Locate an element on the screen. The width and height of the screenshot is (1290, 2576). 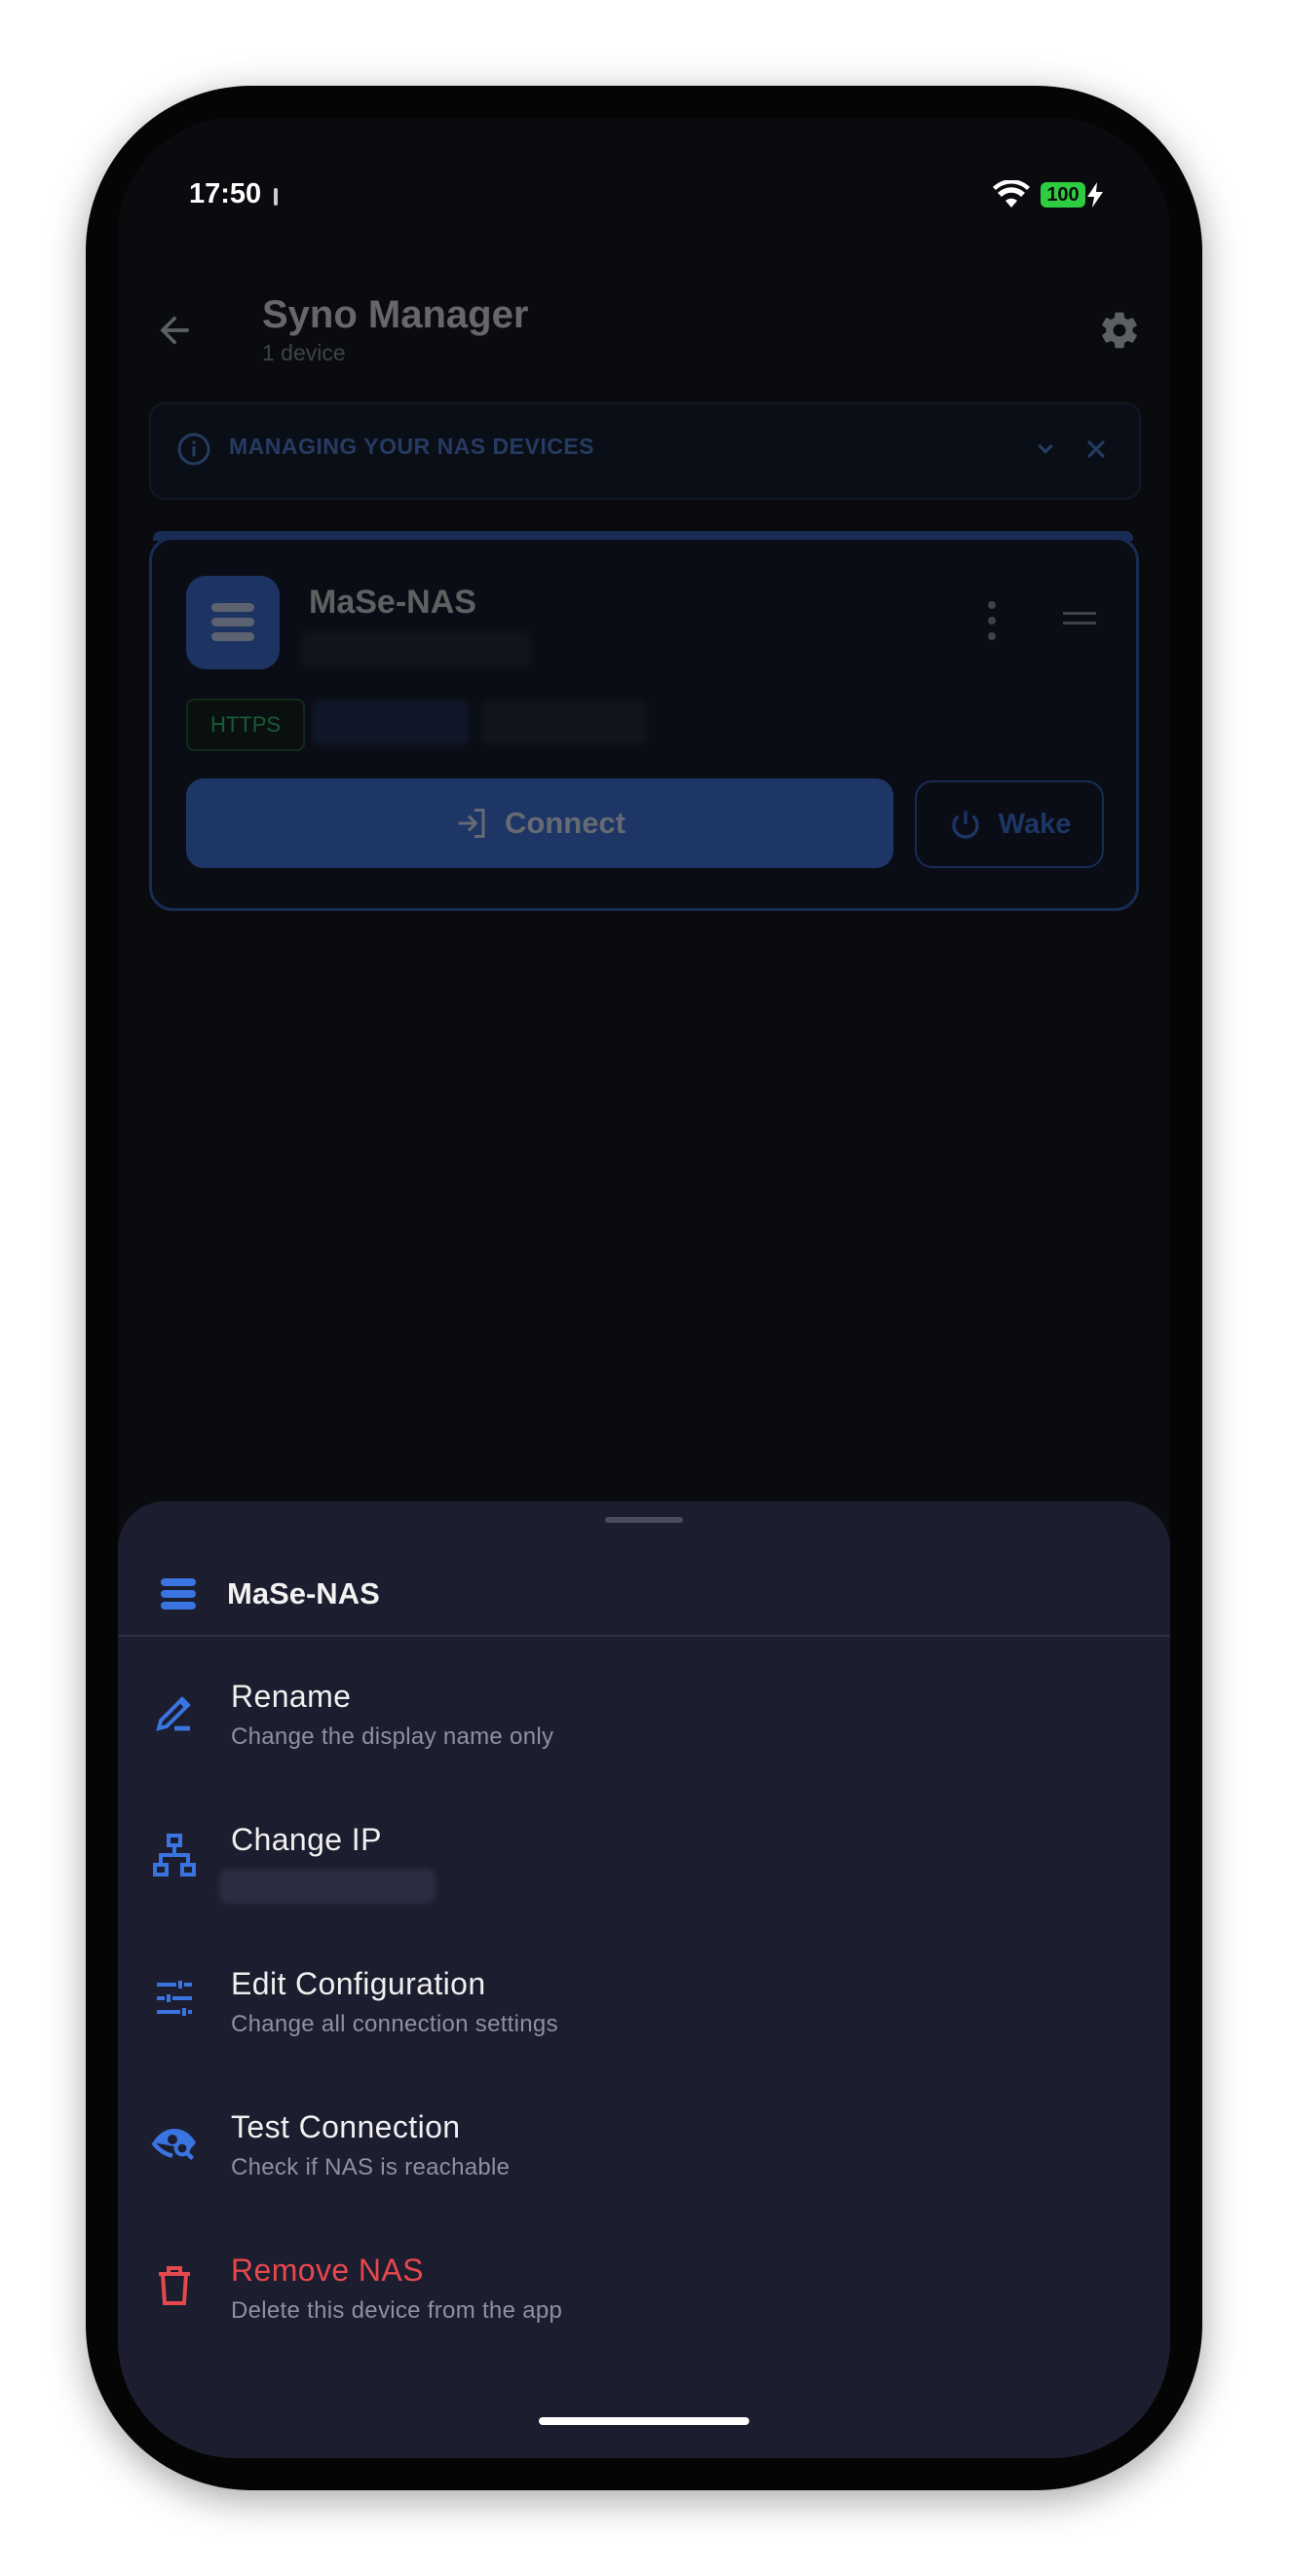
network-icon is located at coordinates (174, 1855).